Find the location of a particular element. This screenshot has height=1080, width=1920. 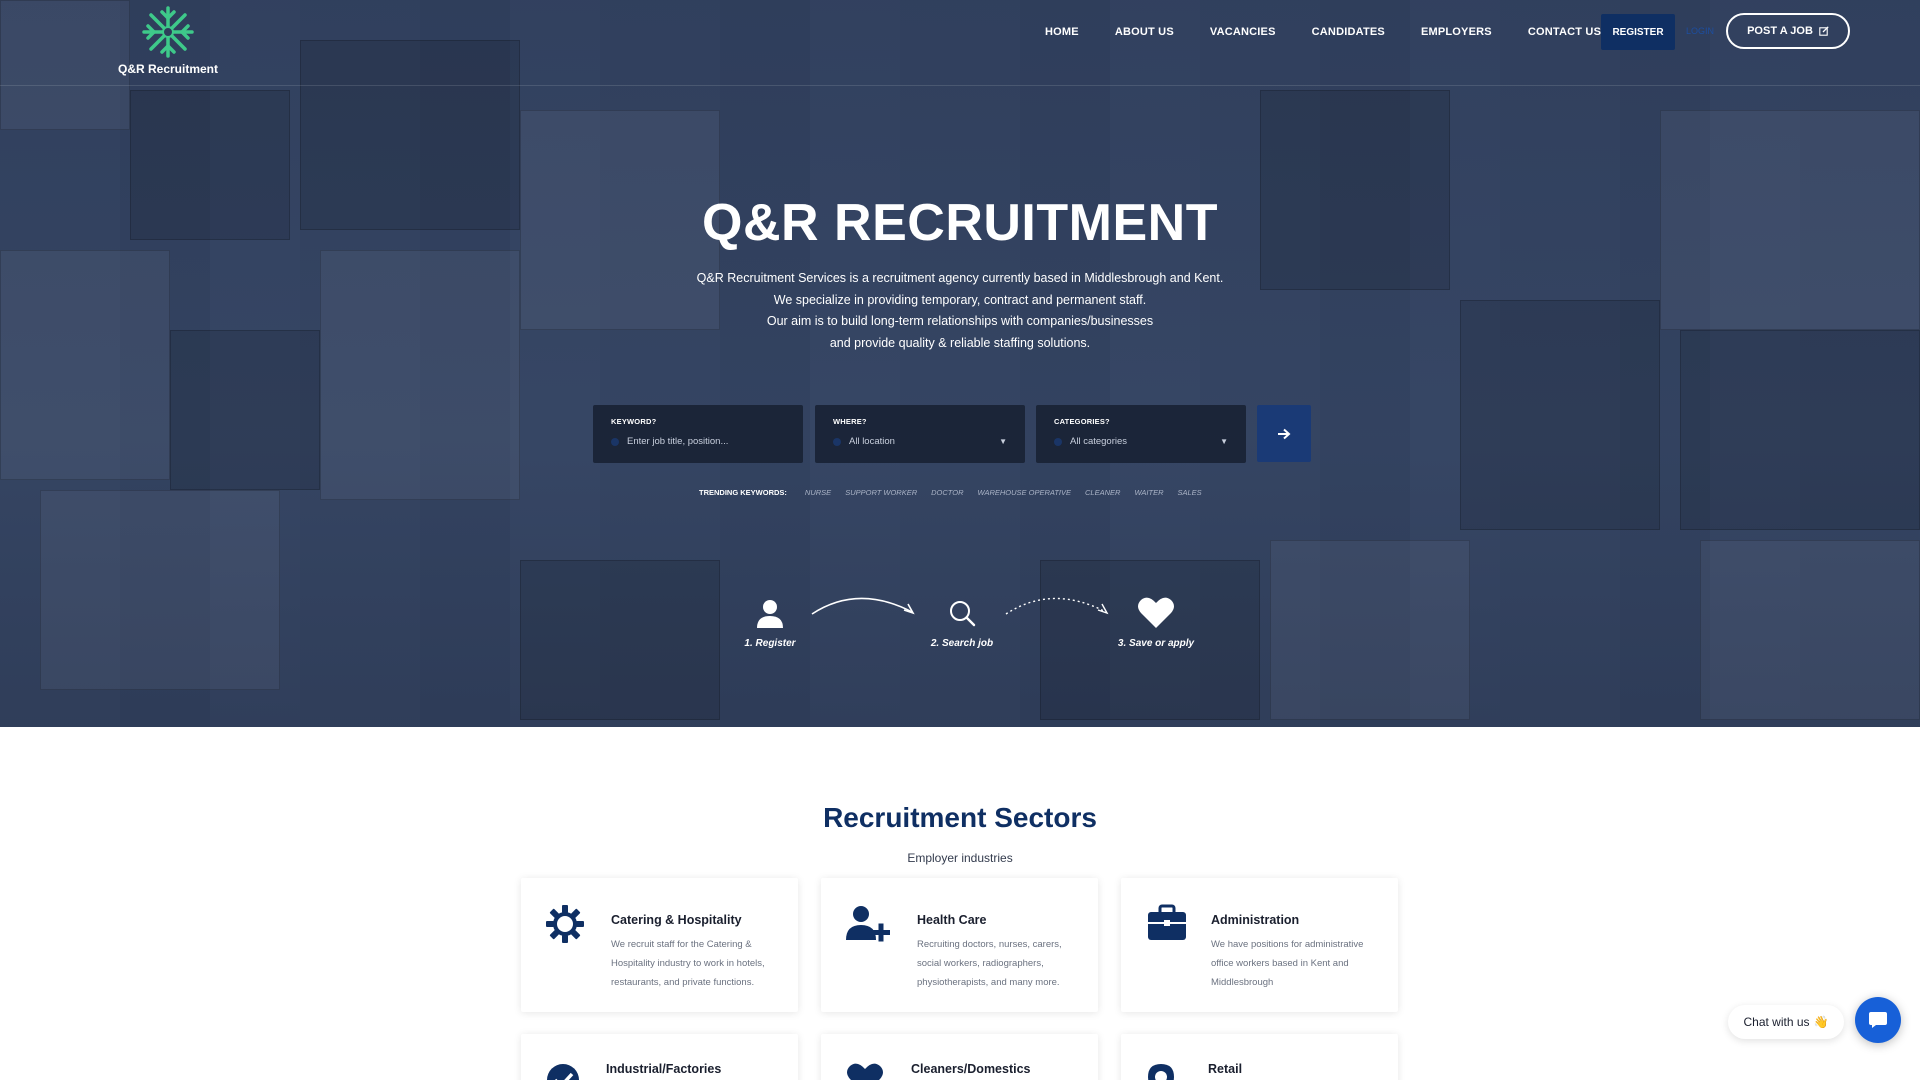

register-button: REGISTER is located at coordinates (1638, 32).